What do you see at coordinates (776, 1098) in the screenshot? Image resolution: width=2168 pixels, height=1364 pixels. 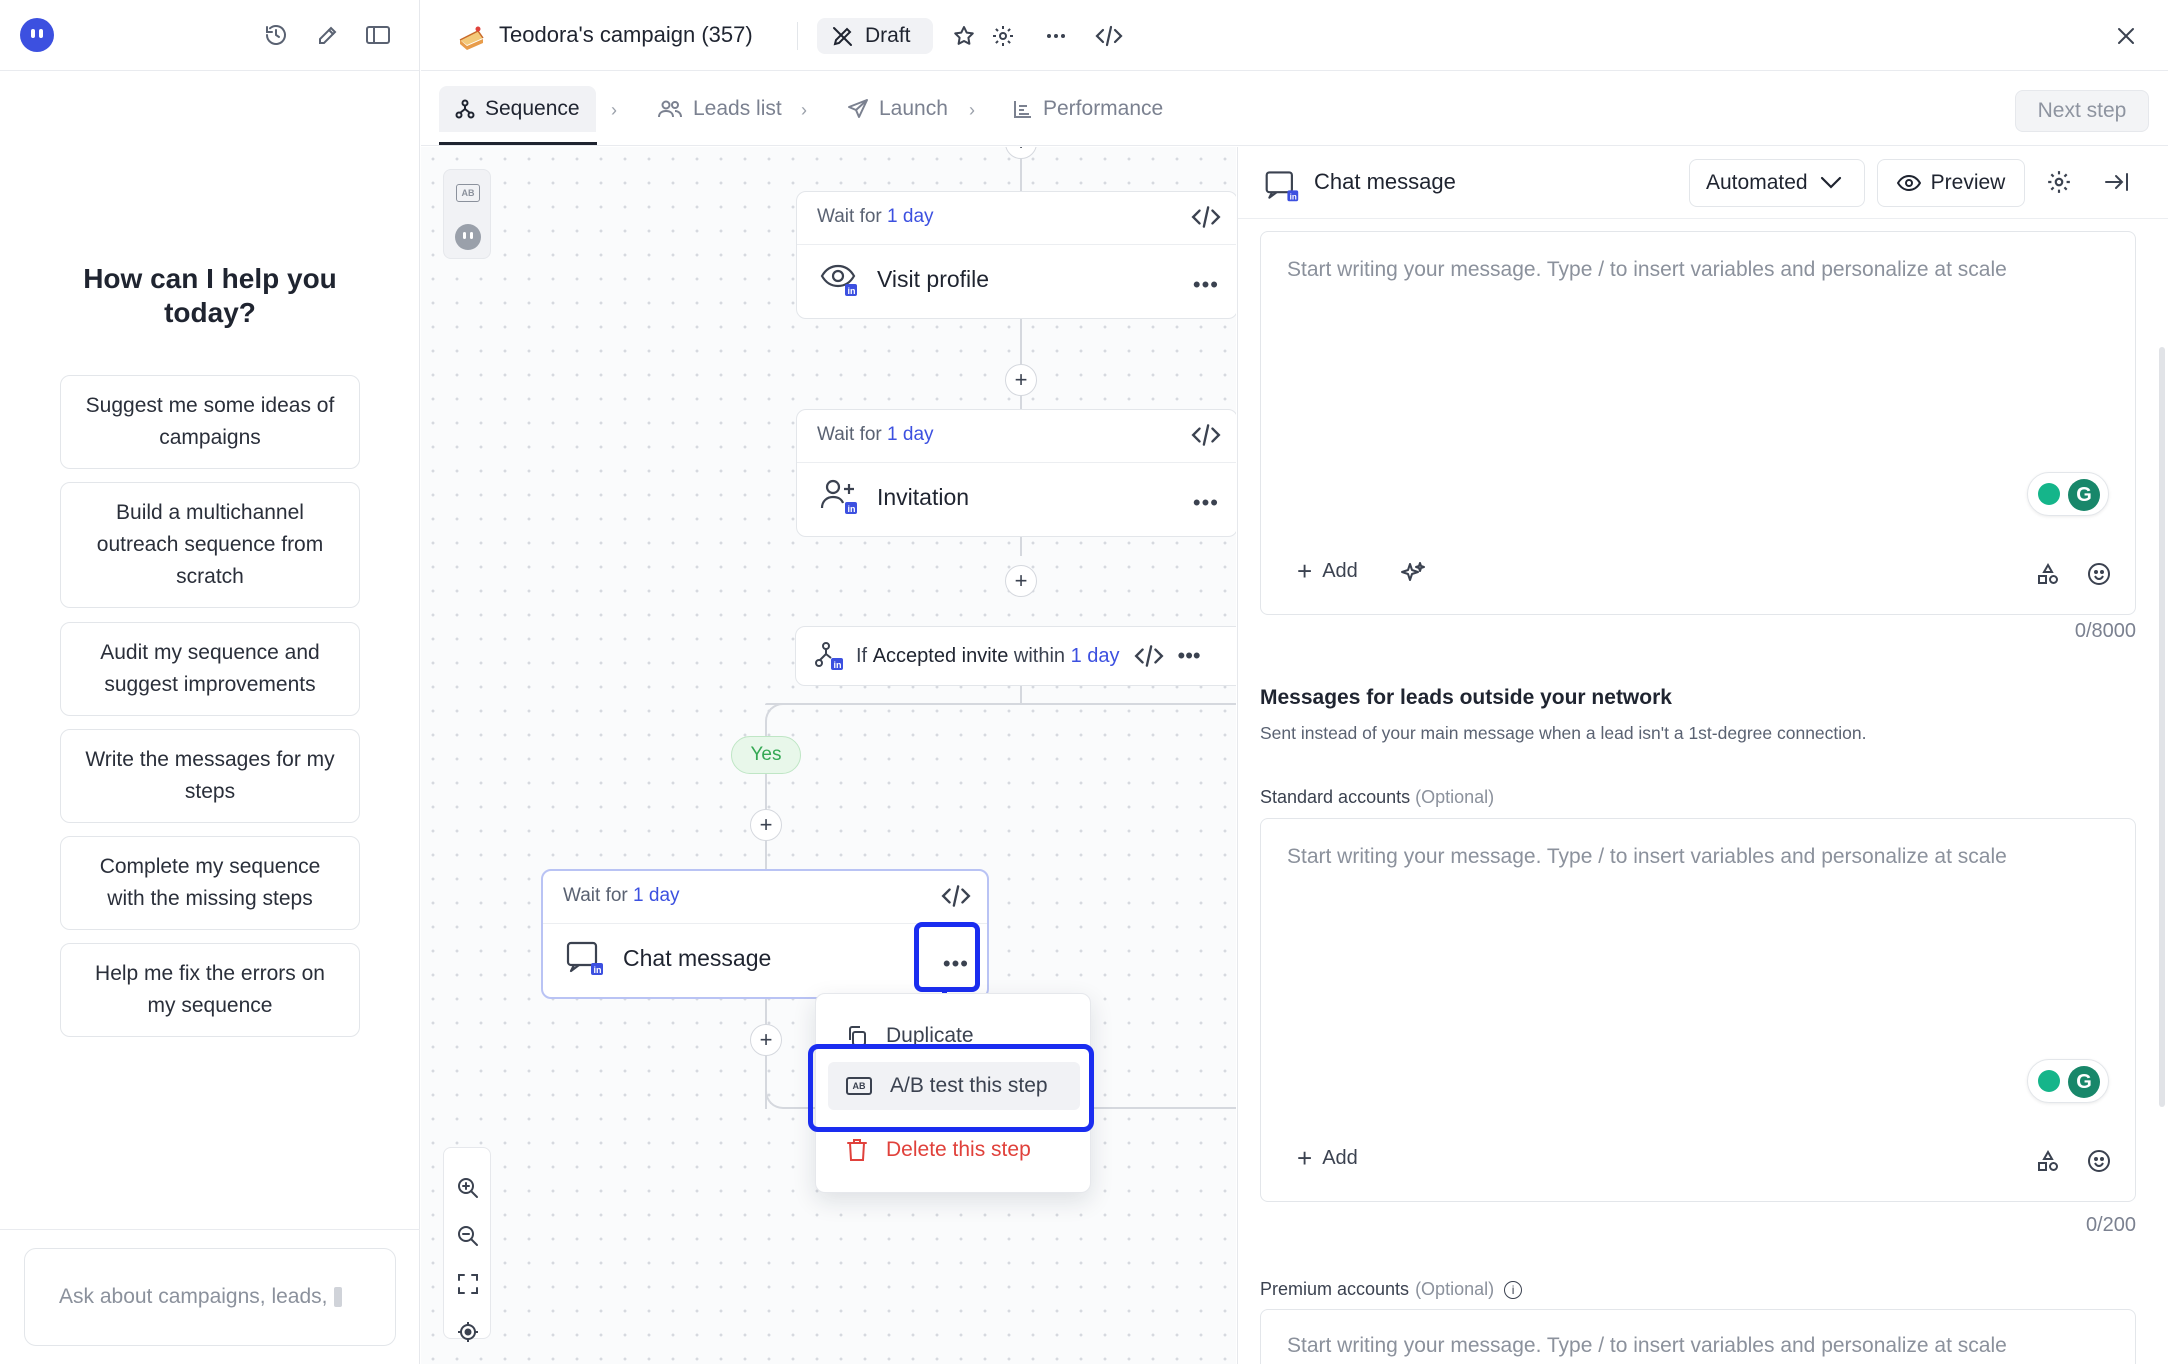 I see `connector-corner` at bounding box center [776, 1098].